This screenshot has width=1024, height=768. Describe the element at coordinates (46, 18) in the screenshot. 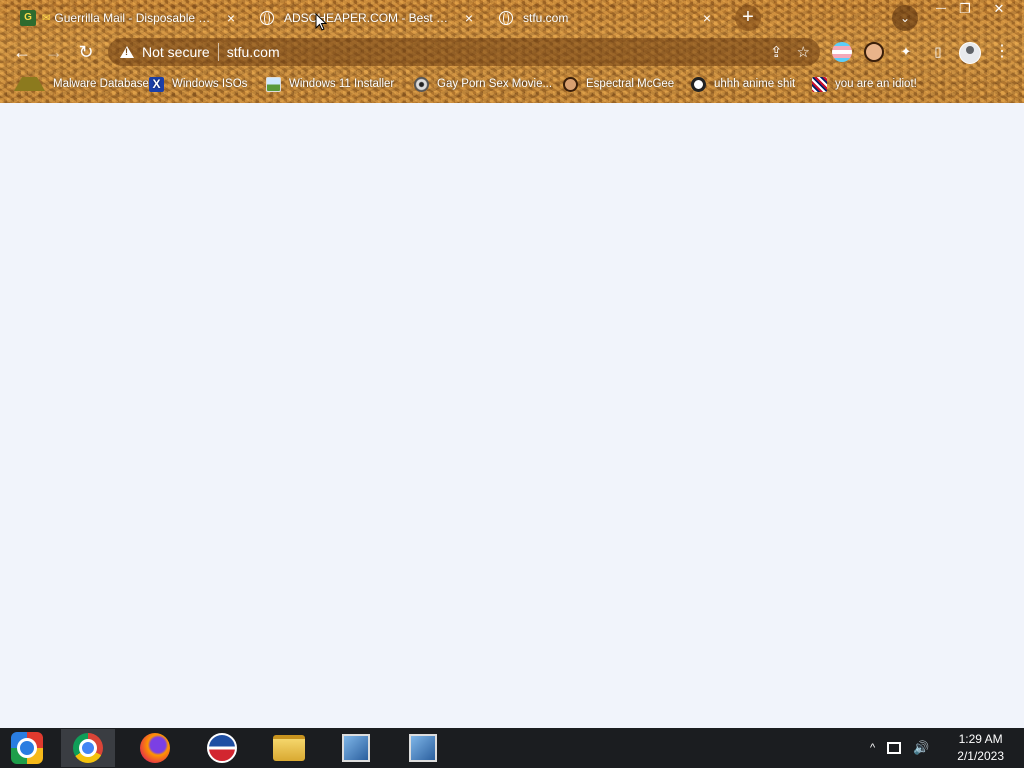

I see `mail-icon: ✉` at that location.